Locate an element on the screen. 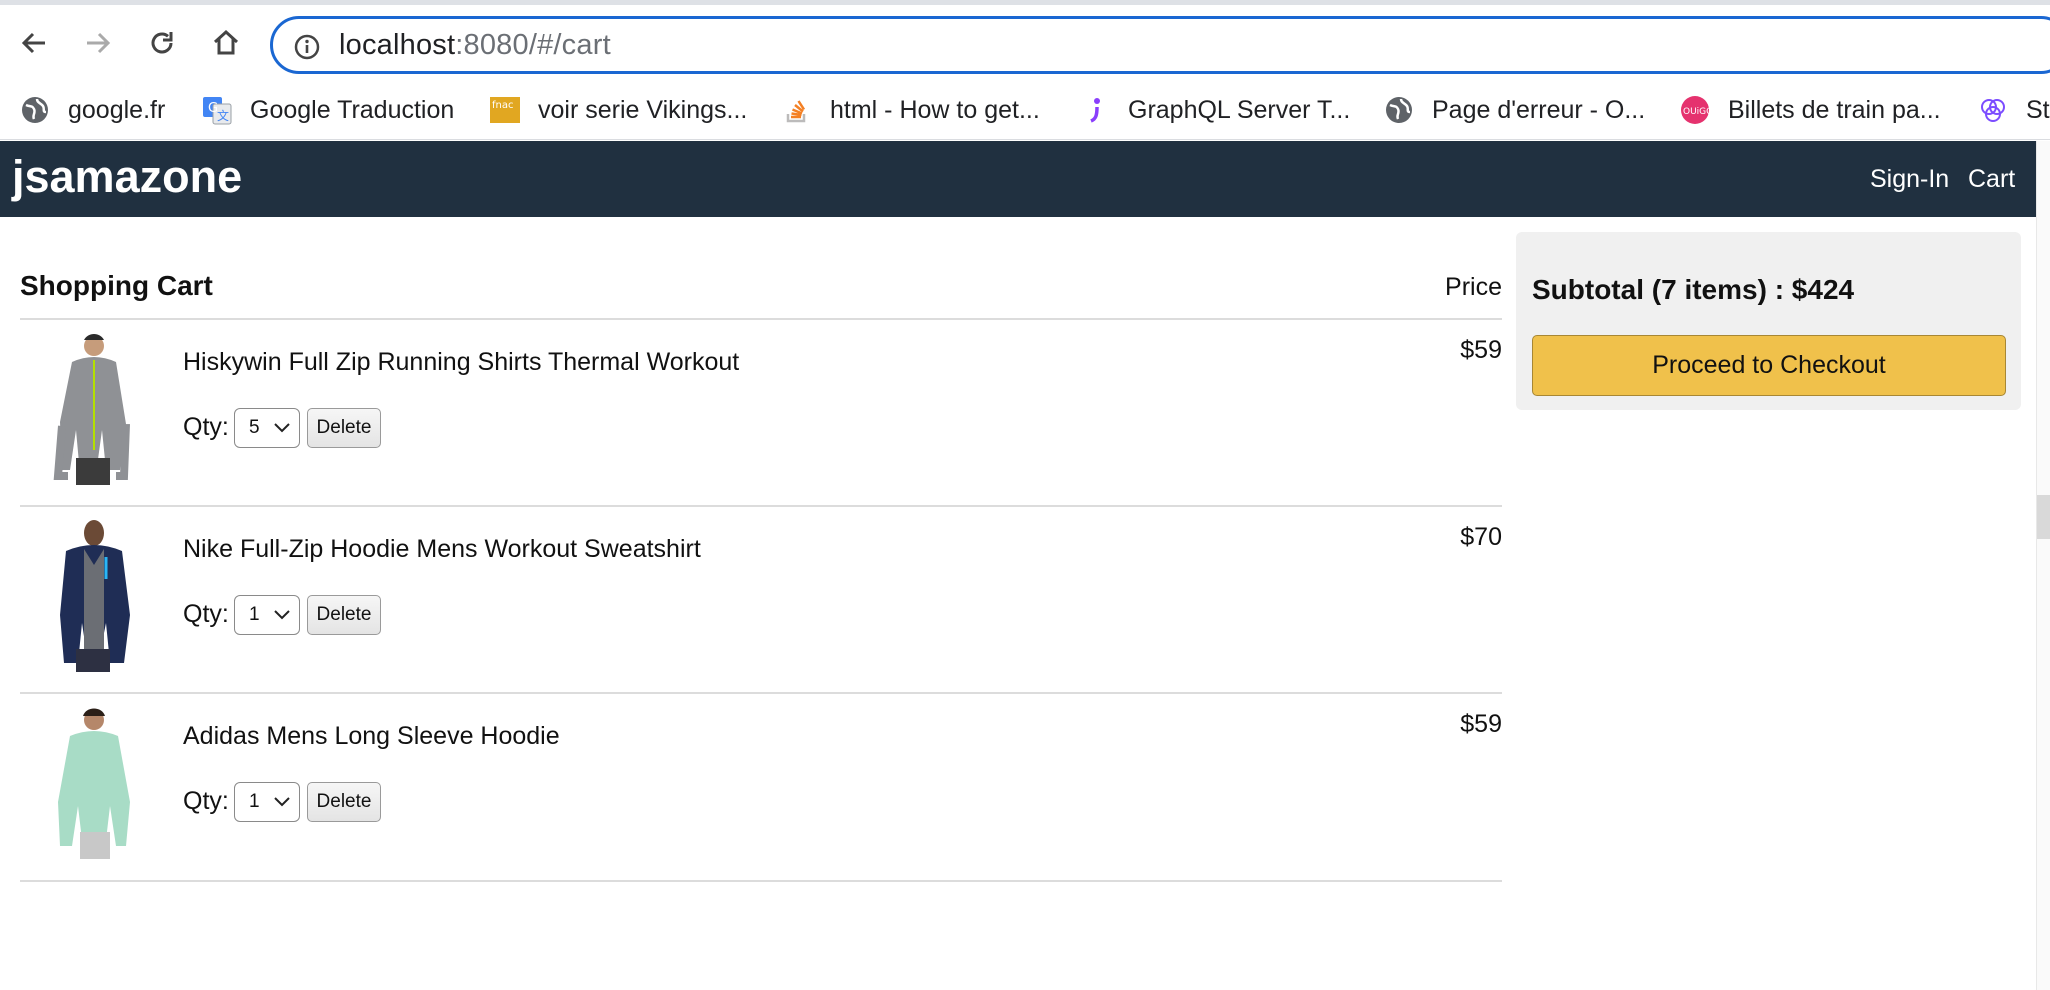 Image resolution: width=2050 pixels, height=990 pixels. bookmark-google-traduction: G文 Google Traduction is located at coordinates (328, 110).